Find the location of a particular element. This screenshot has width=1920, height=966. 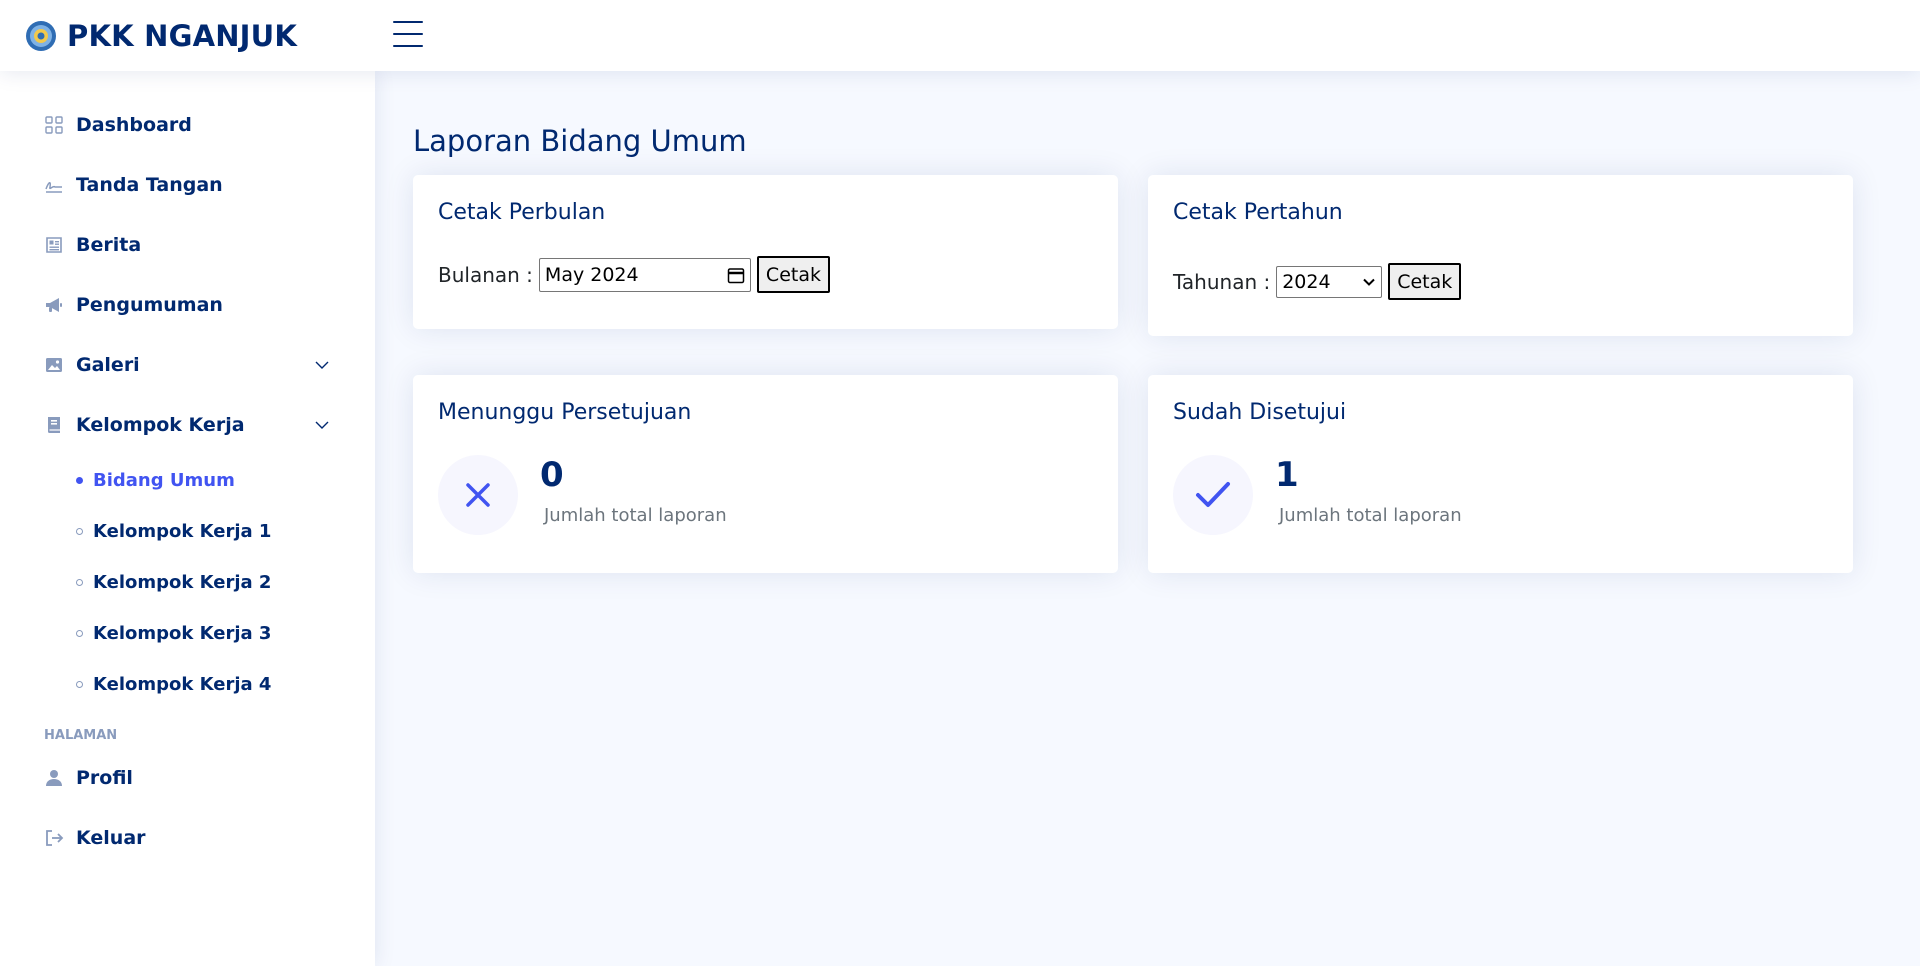

sidebar-subitem-label: Kelompok Kerja 4 is located at coordinates (182, 684).